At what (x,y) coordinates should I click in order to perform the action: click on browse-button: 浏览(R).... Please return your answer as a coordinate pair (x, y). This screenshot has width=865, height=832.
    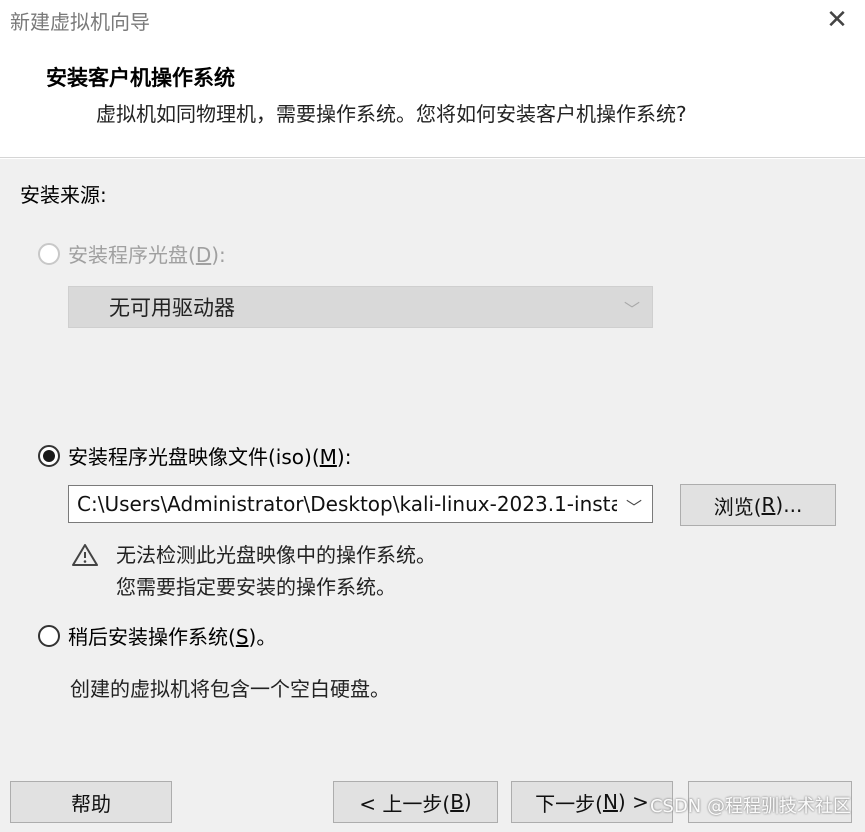
    Looking at the image, I should click on (758, 505).